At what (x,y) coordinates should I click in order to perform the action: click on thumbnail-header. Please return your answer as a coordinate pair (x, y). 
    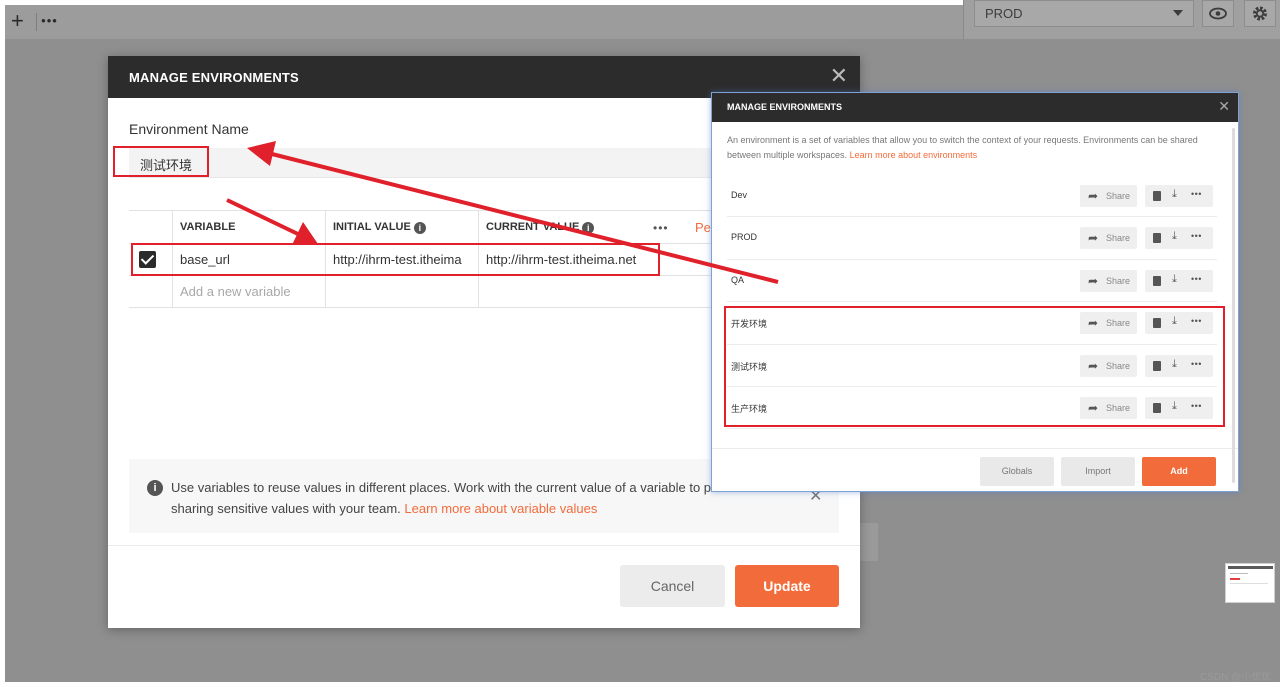
    Looking at the image, I should click on (1250, 567).